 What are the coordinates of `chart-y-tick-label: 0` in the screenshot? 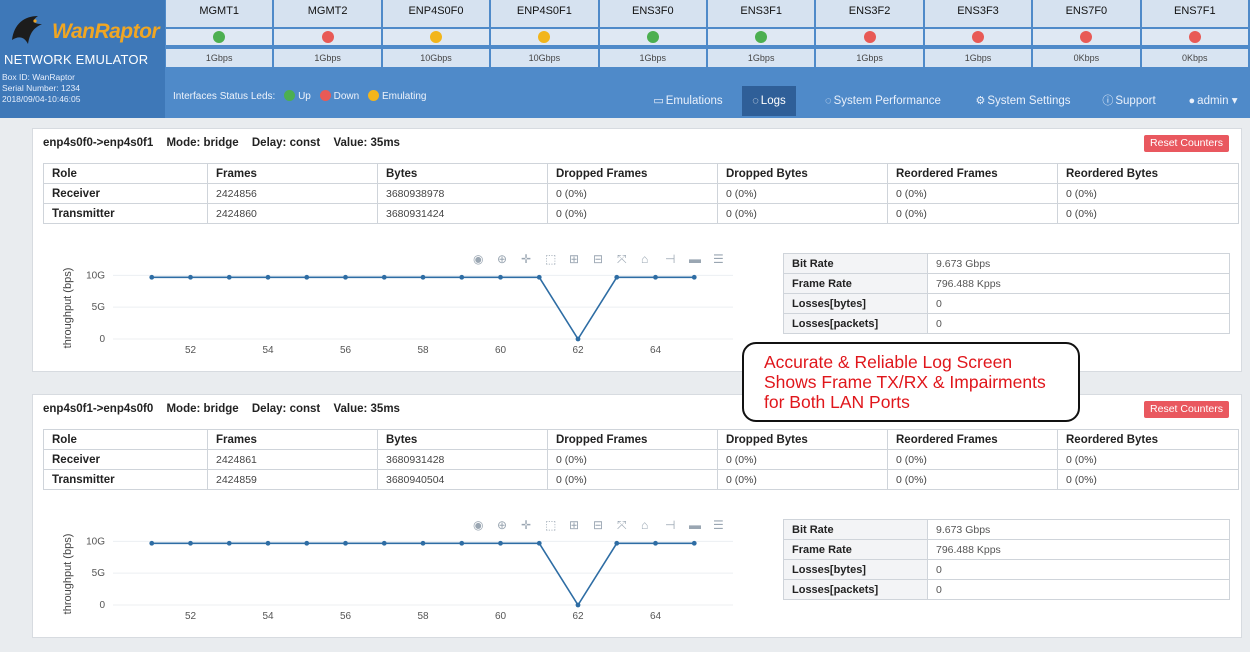 It's located at (102, 339).